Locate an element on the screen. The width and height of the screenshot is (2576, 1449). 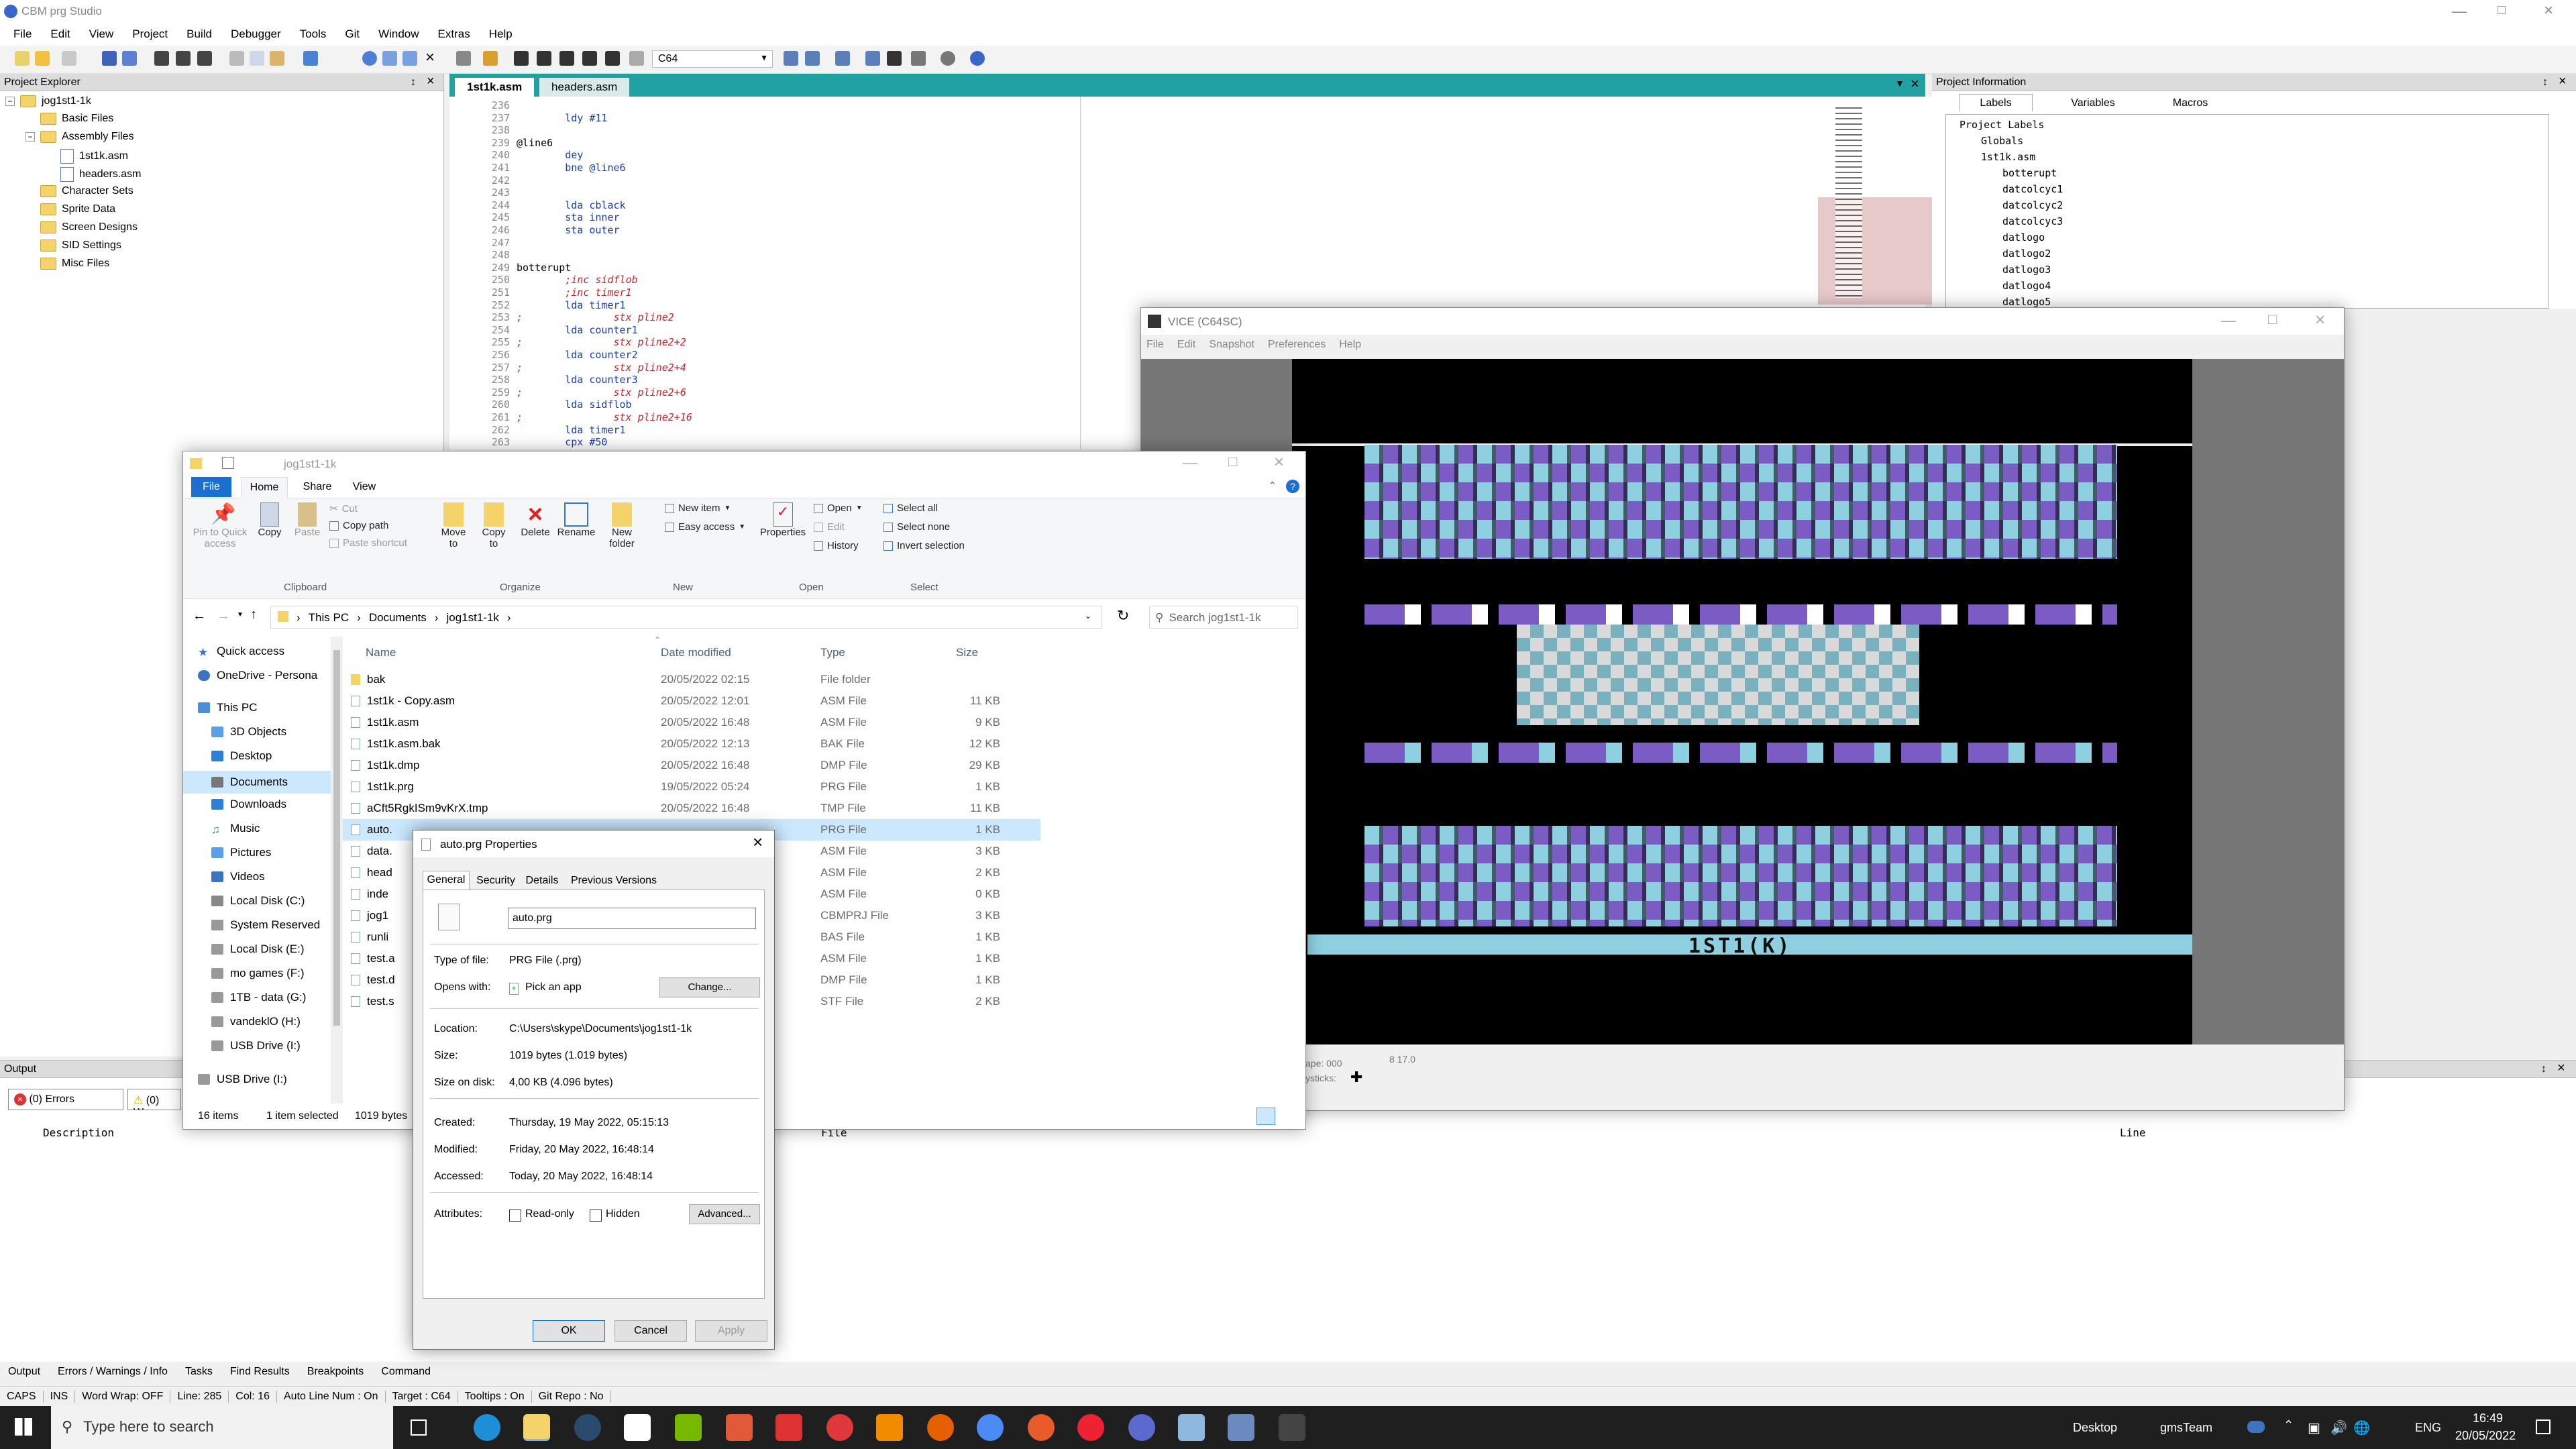
tree-label-item: datlogo3 is located at coordinates (2026, 270).